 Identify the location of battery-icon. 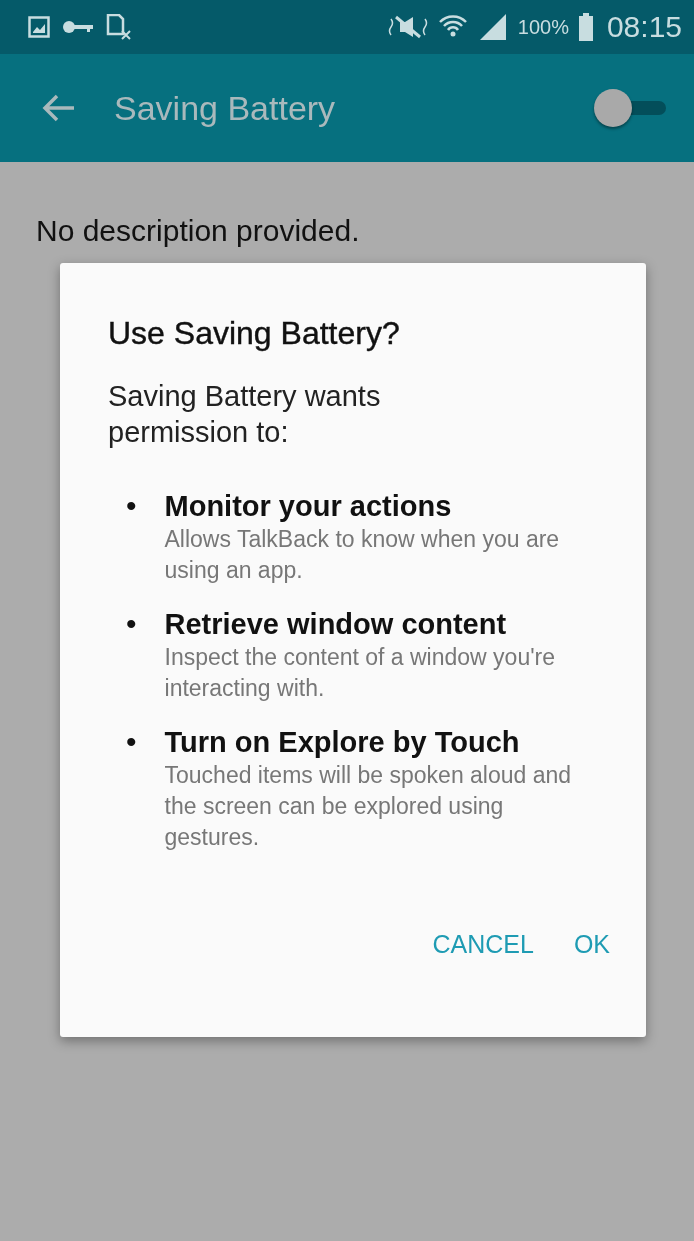
(585, 27).